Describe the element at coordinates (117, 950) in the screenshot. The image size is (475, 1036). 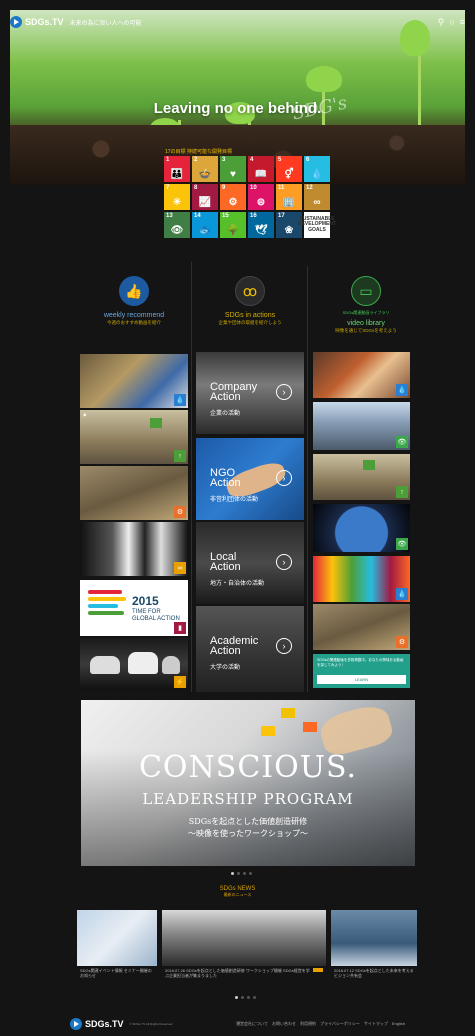
I see `news-card: SDGs関連イベント情報 セミナー開催のお知らせ` at that location.